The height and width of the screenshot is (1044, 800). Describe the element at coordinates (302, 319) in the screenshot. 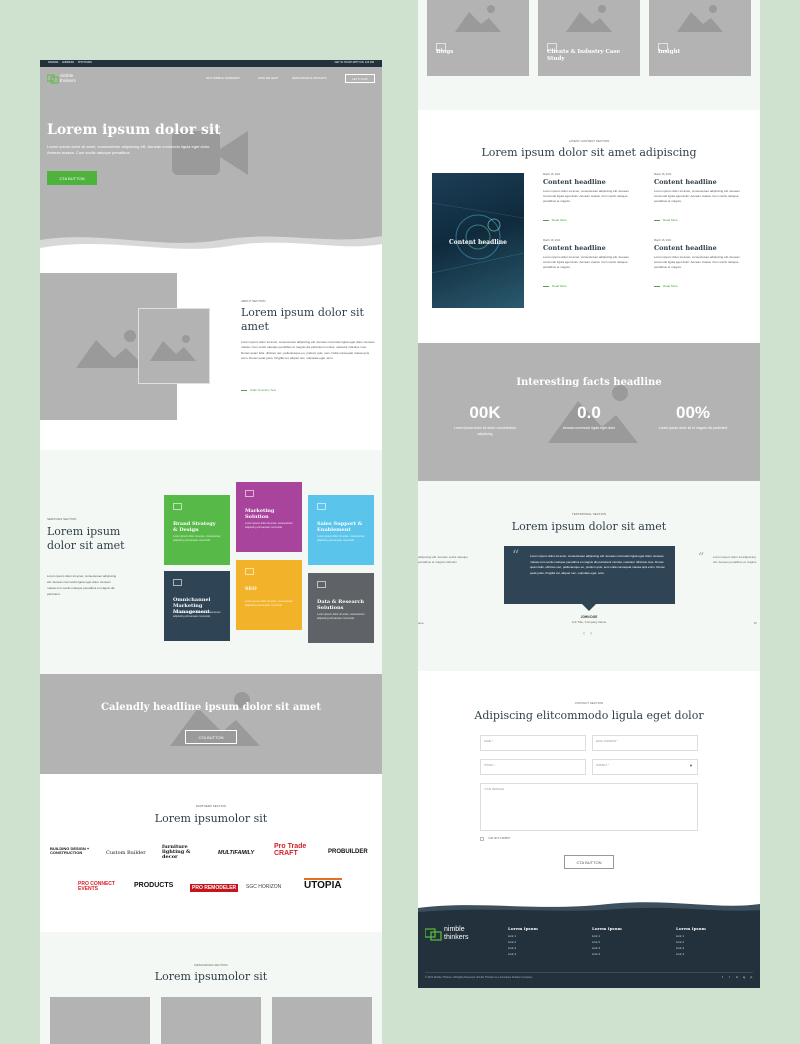

I see `about-title: Lorem ipsum dolor sit amet` at that location.